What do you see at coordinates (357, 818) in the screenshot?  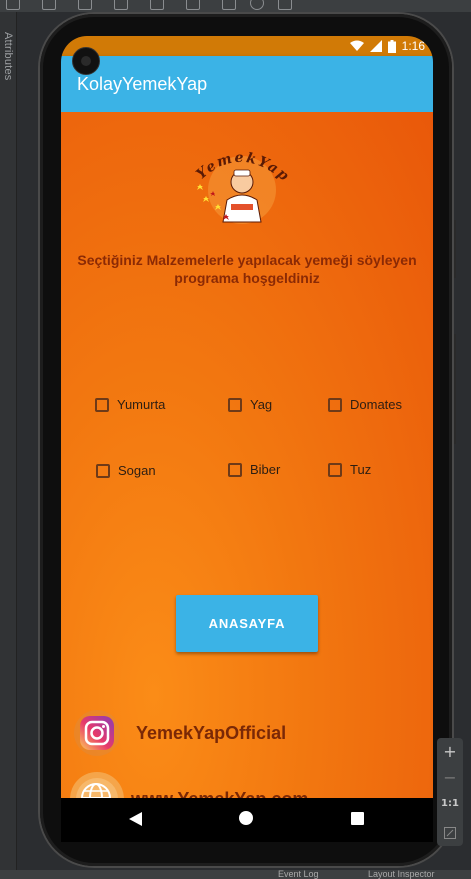 I see `recent-apps-icon` at bounding box center [357, 818].